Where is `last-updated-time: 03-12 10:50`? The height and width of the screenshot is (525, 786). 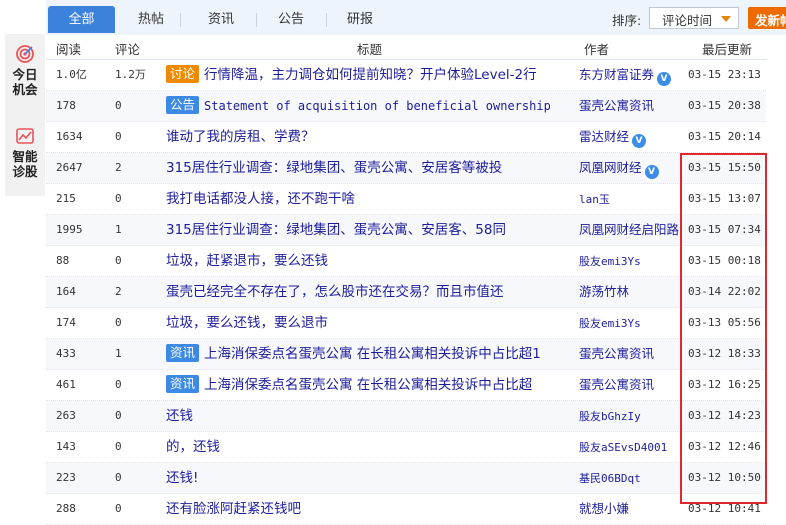 last-updated-time: 03-12 10:50 is located at coordinates (724, 477).